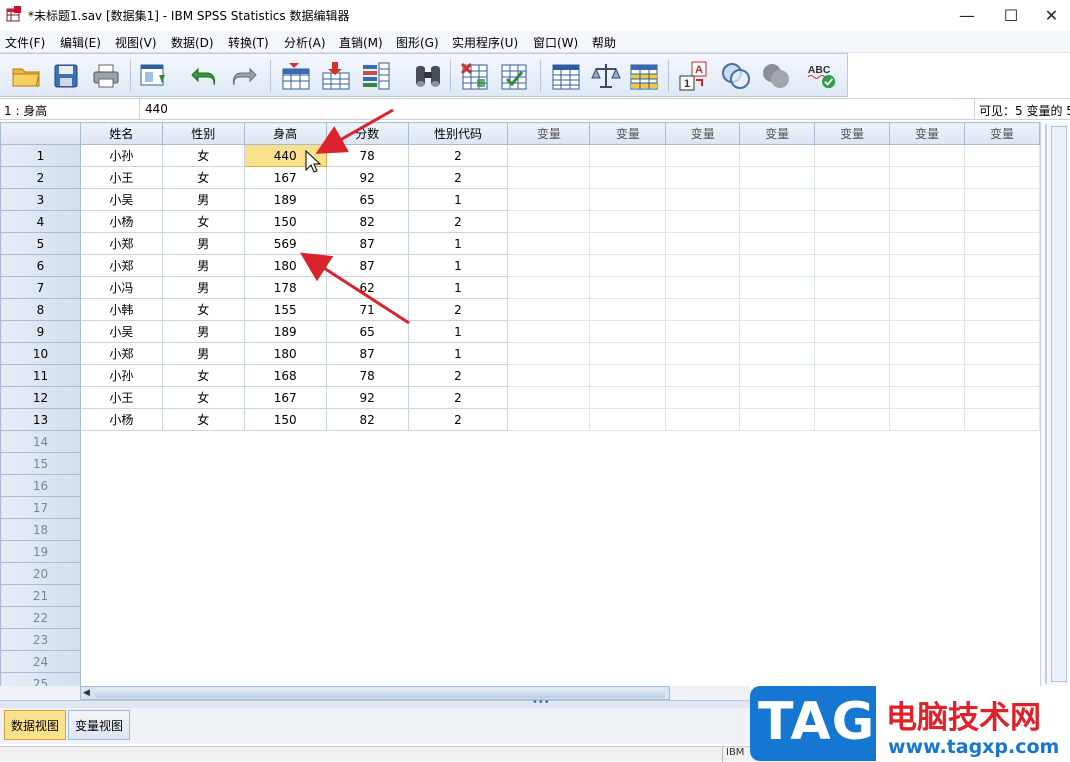 The height and width of the screenshot is (762, 1070). What do you see at coordinates (40, 243) in the screenshot?
I see `row-header: 5` at bounding box center [40, 243].